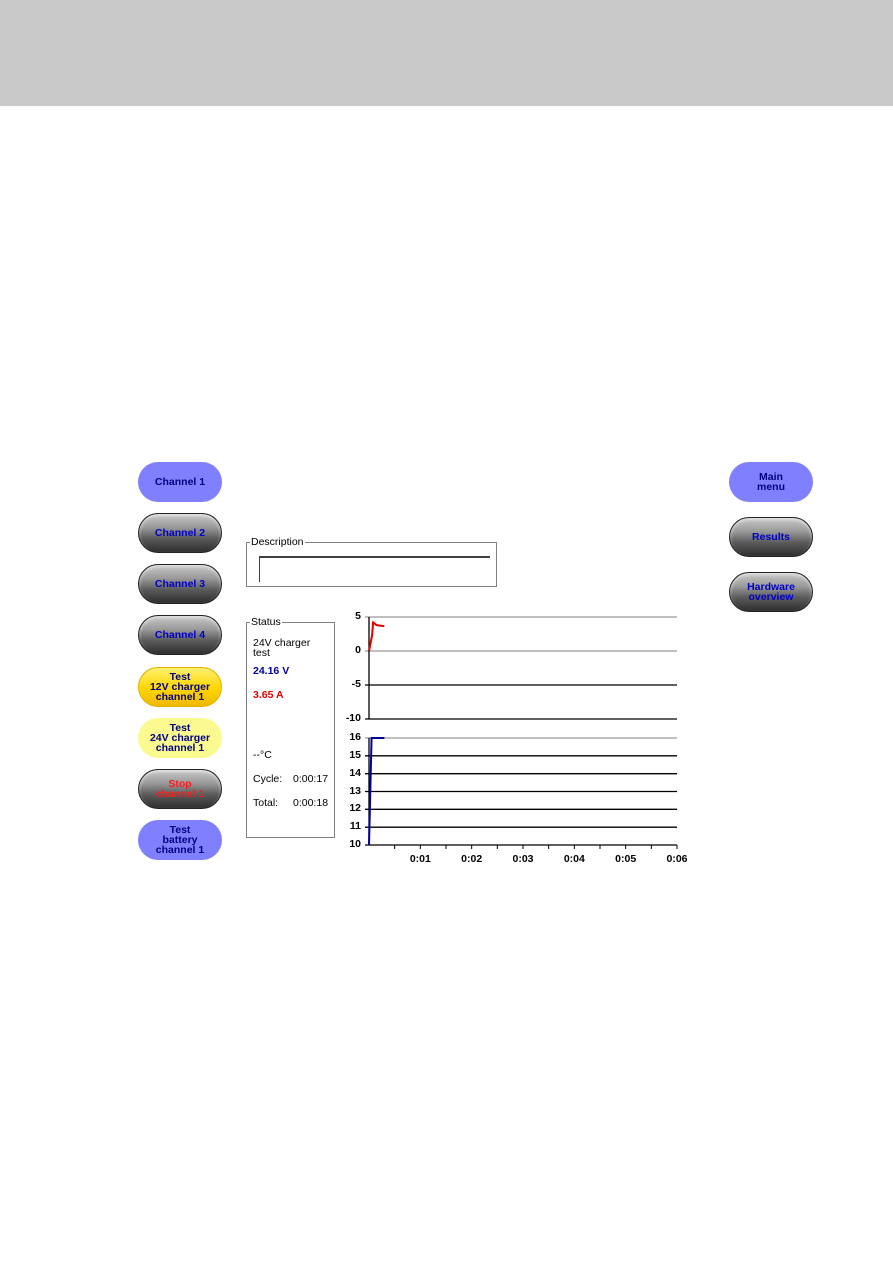  What do you see at coordinates (376, 636) in the screenshot?
I see `current-series-line` at bounding box center [376, 636].